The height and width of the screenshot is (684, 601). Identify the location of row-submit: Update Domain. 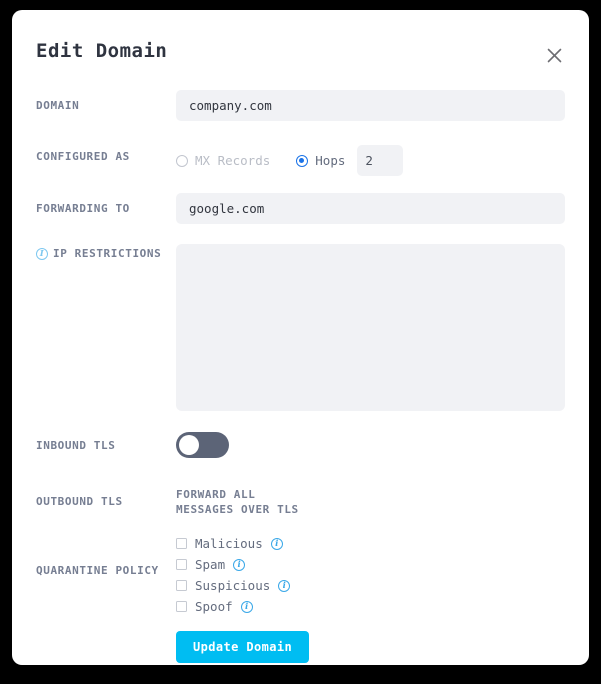
(300, 648).